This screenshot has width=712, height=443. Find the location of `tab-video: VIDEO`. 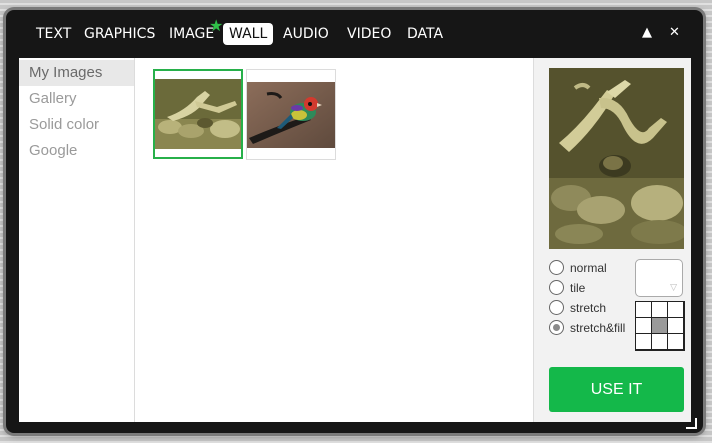

tab-video: VIDEO is located at coordinates (369, 34).